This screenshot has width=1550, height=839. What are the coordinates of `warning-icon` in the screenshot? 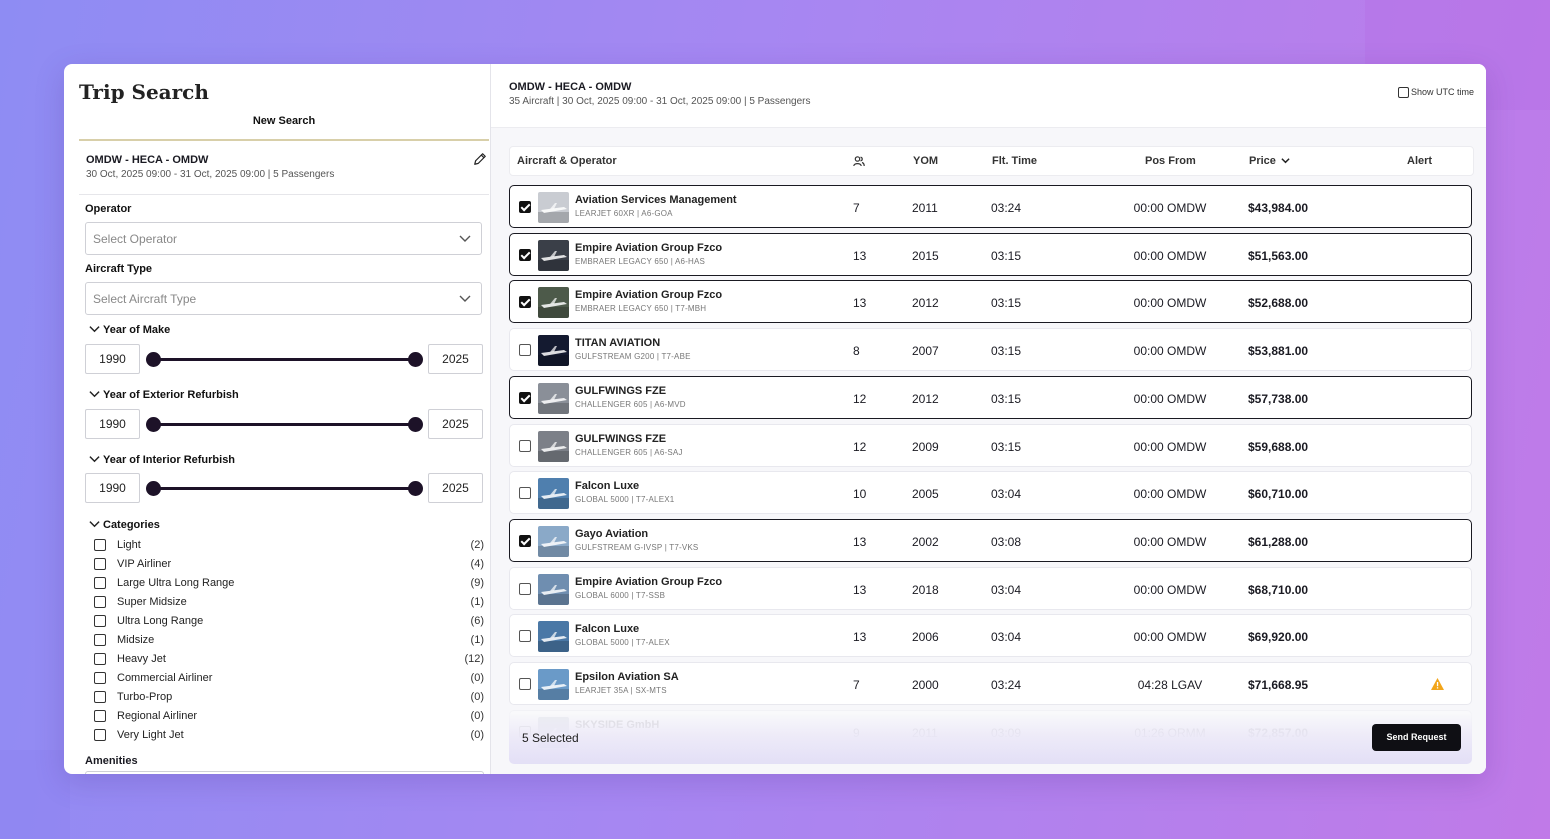 It's located at (1437, 684).